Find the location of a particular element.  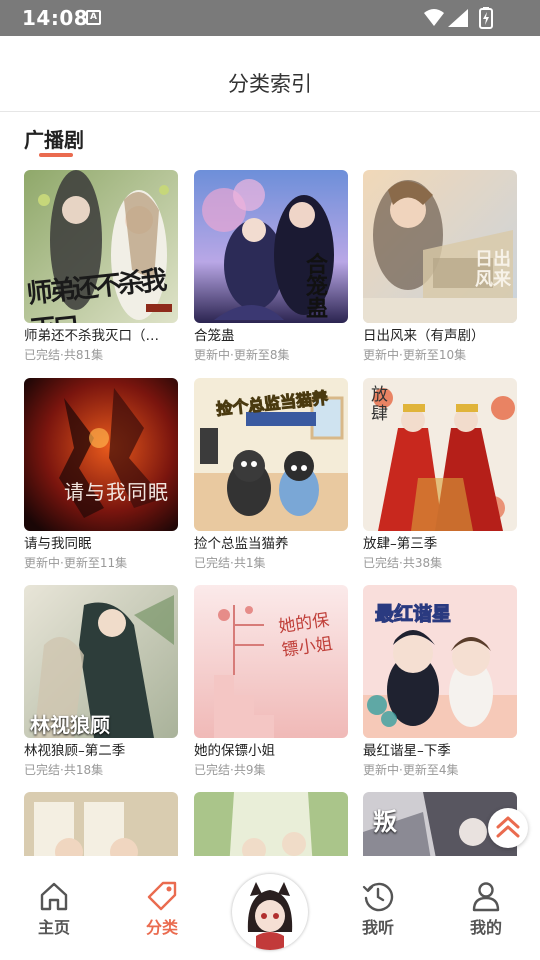

home-icon is located at coordinates (54, 896).